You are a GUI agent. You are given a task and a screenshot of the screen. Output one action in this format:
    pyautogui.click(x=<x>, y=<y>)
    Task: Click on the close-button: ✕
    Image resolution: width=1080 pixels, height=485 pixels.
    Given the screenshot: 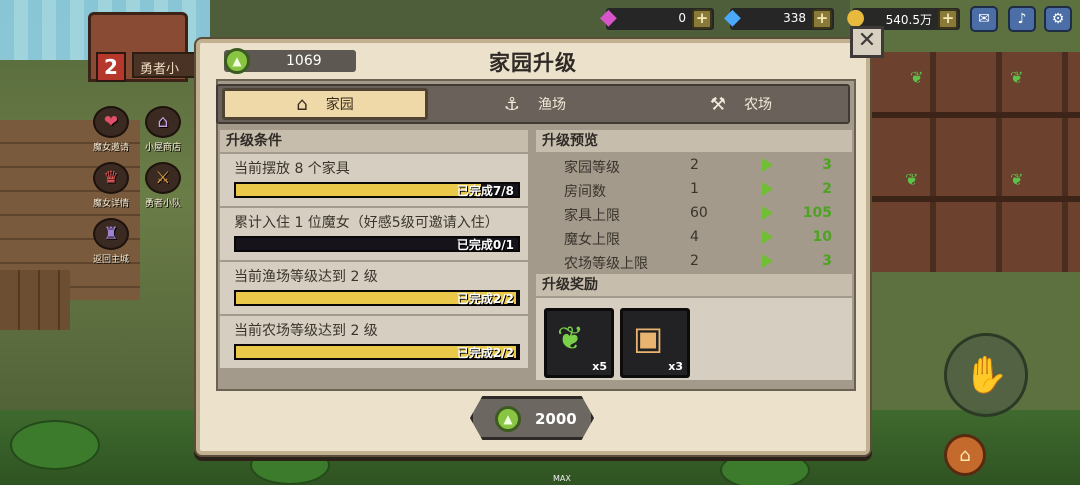 What is the action you would take?
    pyautogui.click(x=867, y=42)
    